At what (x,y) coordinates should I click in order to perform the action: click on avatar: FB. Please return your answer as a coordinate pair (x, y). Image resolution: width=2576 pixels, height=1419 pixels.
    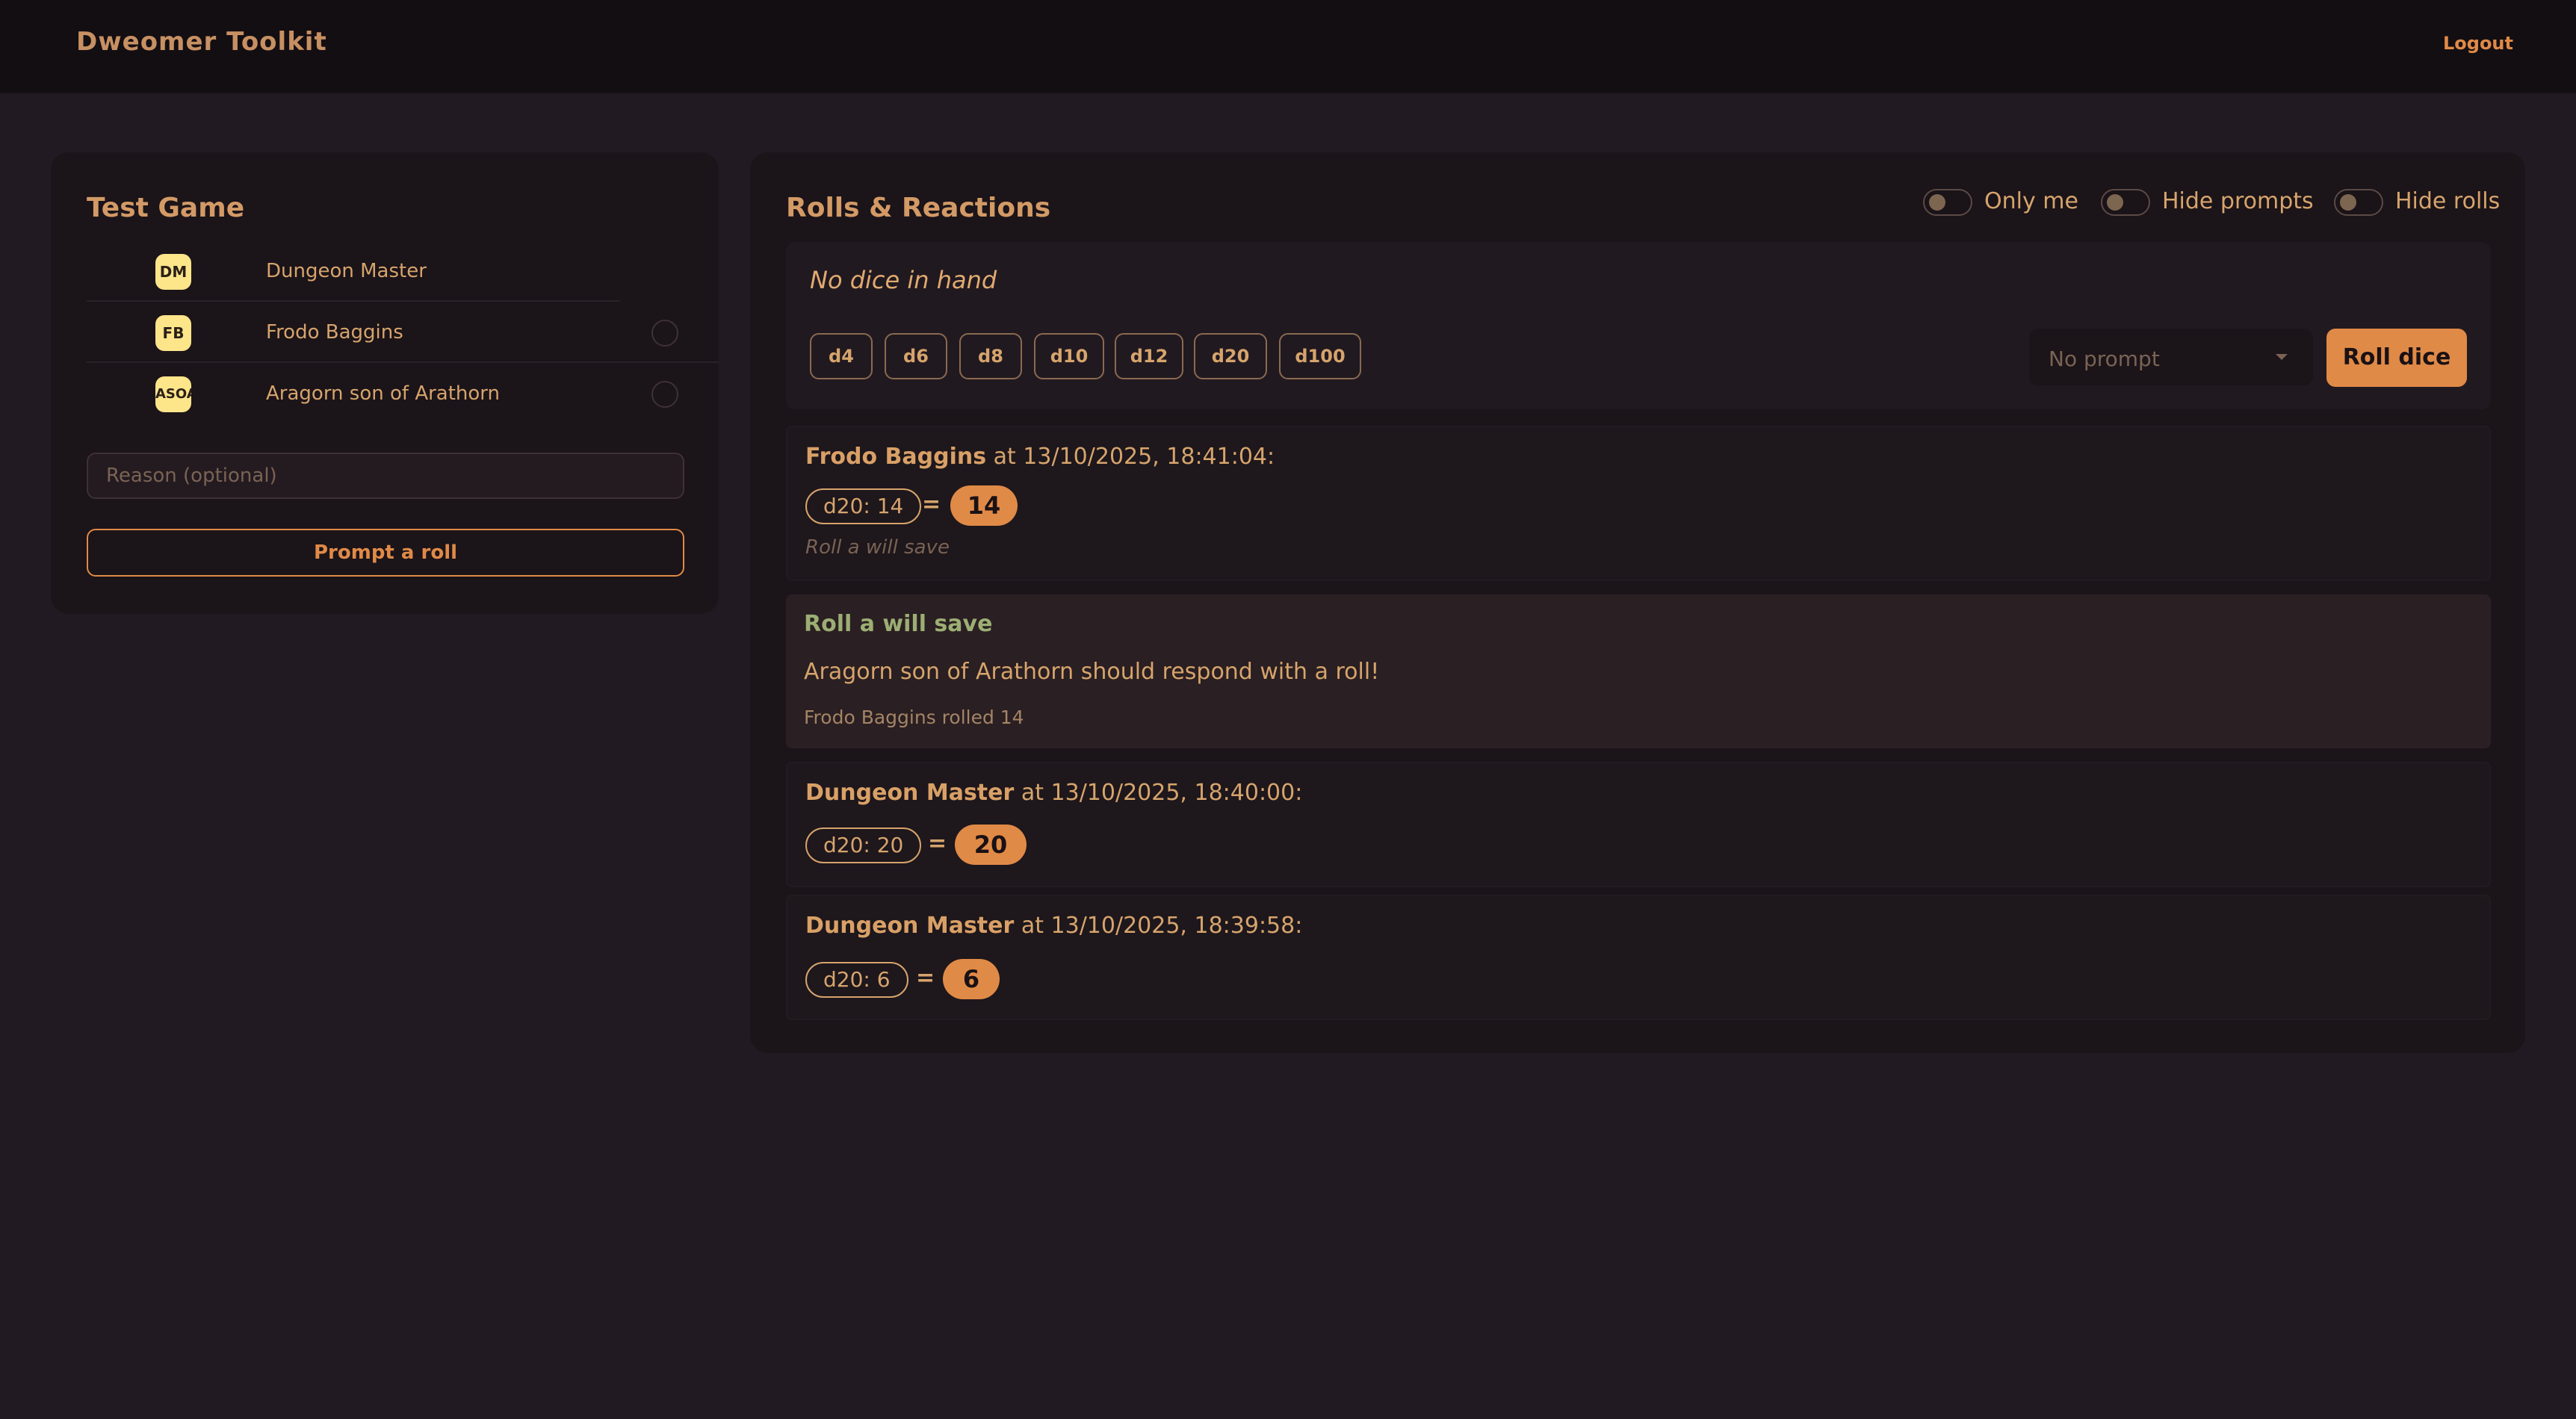
    Looking at the image, I should click on (173, 333).